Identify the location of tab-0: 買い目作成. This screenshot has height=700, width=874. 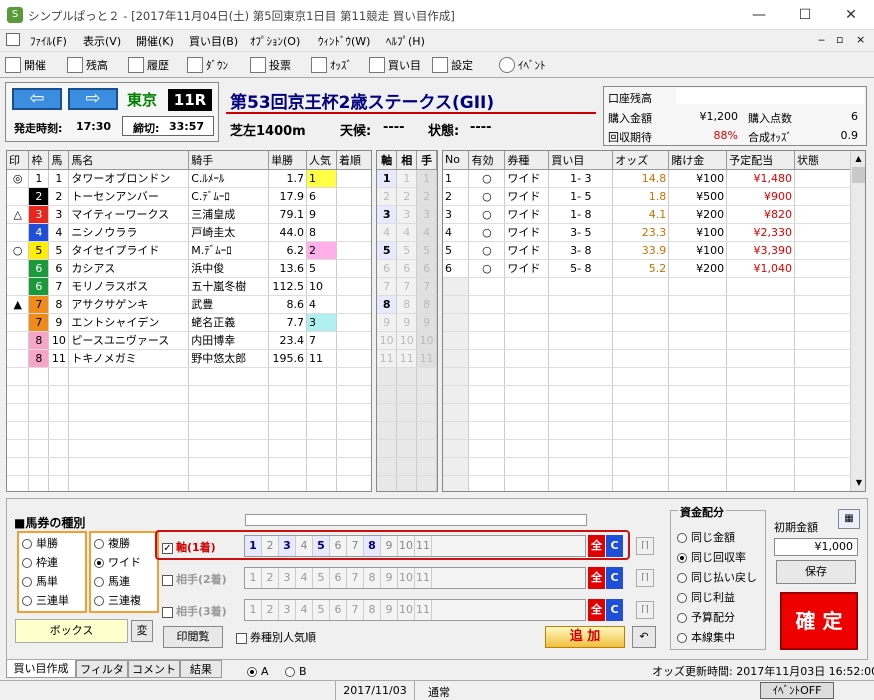
(41, 669).